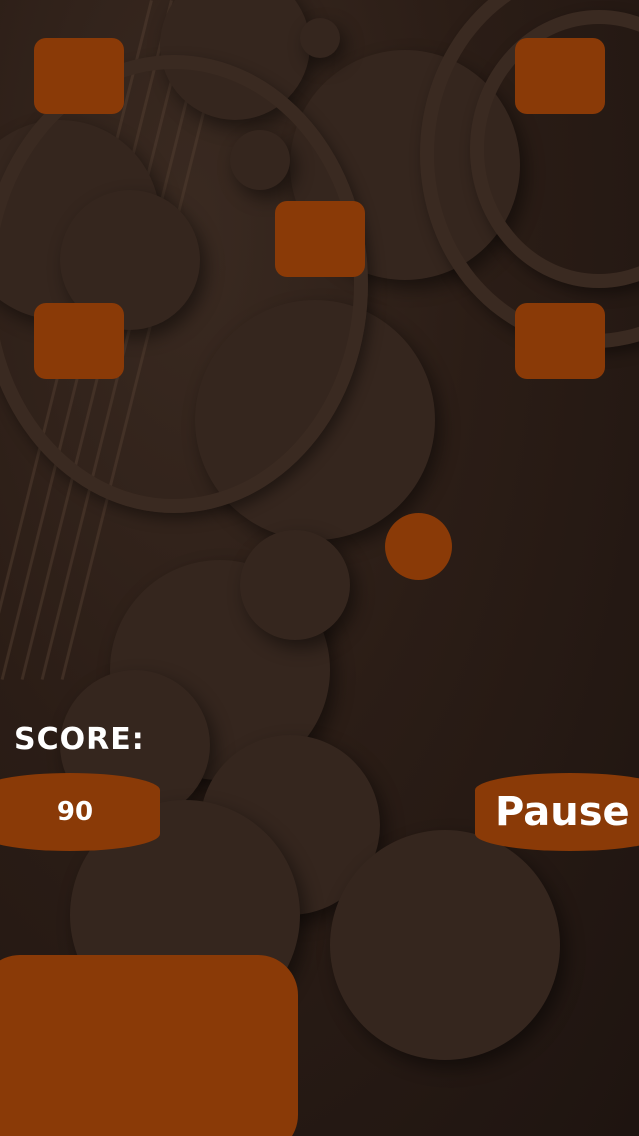 Image resolution: width=639 pixels, height=1136 pixels. What do you see at coordinates (562, 812) in the screenshot?
I see `pause-label: Pause` at bounding box center [562, 812].